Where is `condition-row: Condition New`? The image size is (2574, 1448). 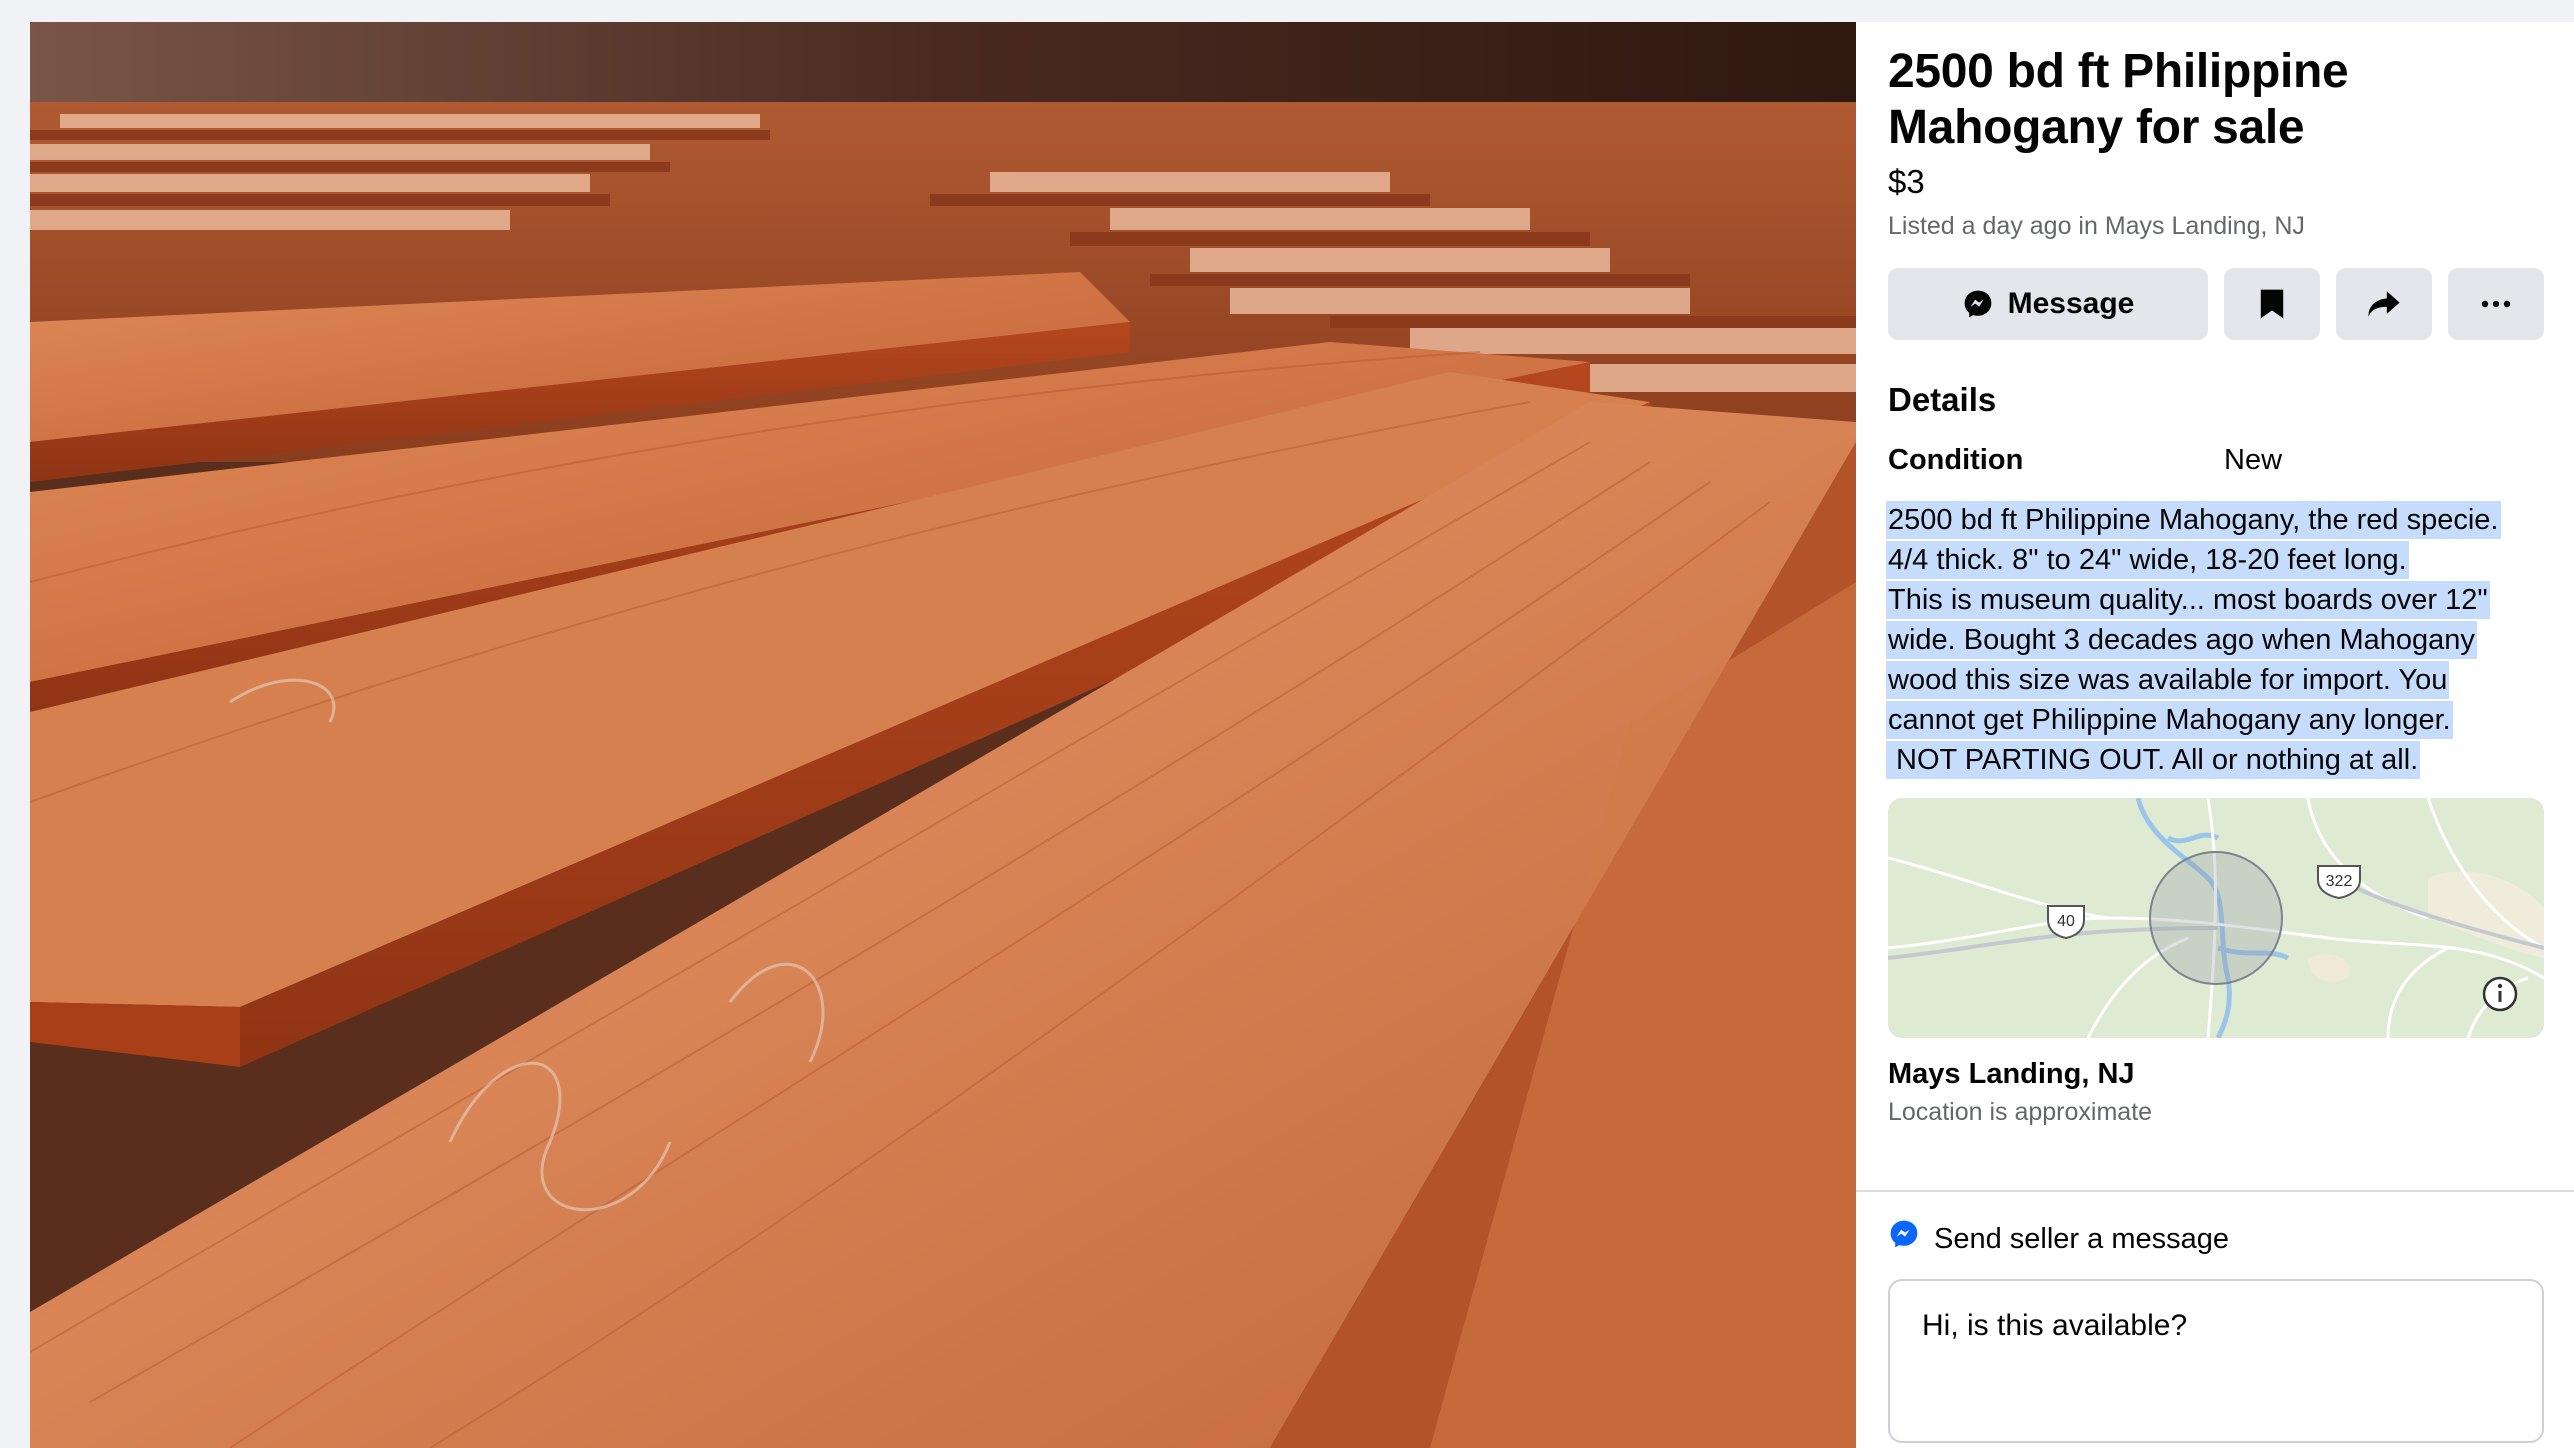 condition-row: Condition New is located at coordinates (2216, 460).